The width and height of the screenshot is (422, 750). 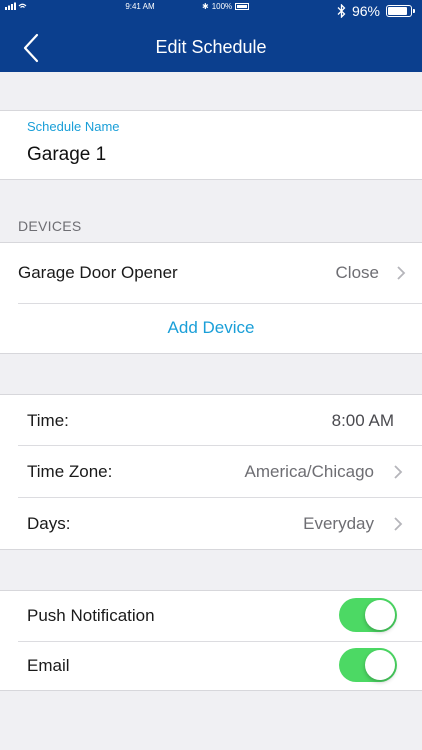 I want to click on schedule-name-label: Schedule Name, so click(x=73, y=126).